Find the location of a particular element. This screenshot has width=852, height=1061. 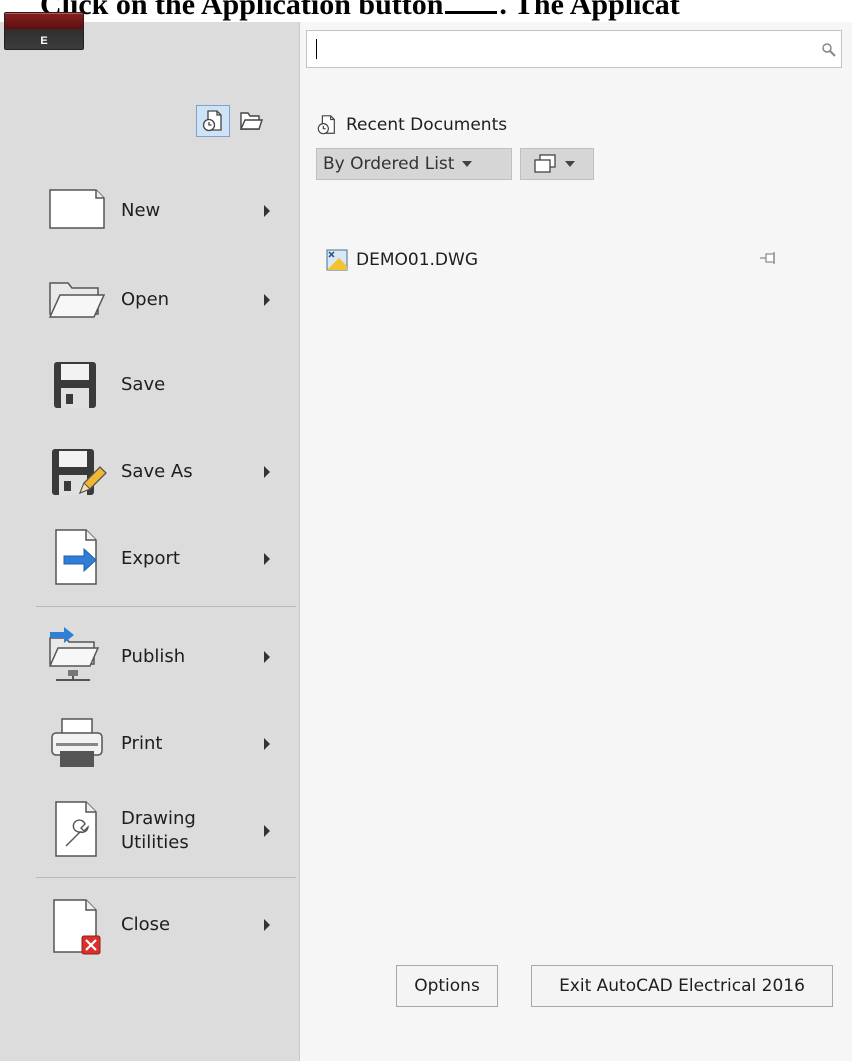

publish-icon is located at coordinates (74, 654).